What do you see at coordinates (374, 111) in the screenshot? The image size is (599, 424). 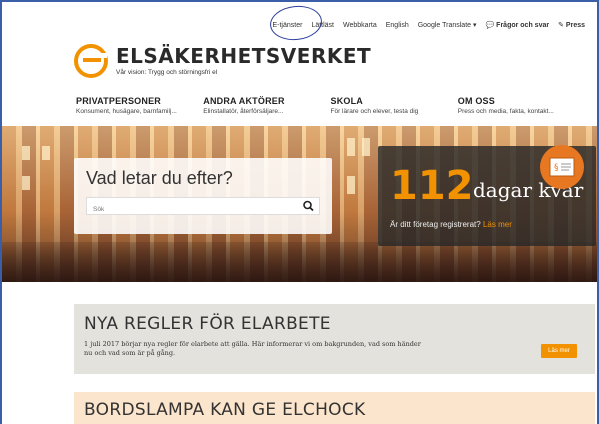 I see `nav-subtitle: För lärare och elever, testa dig` at bounding box center [374, 111].